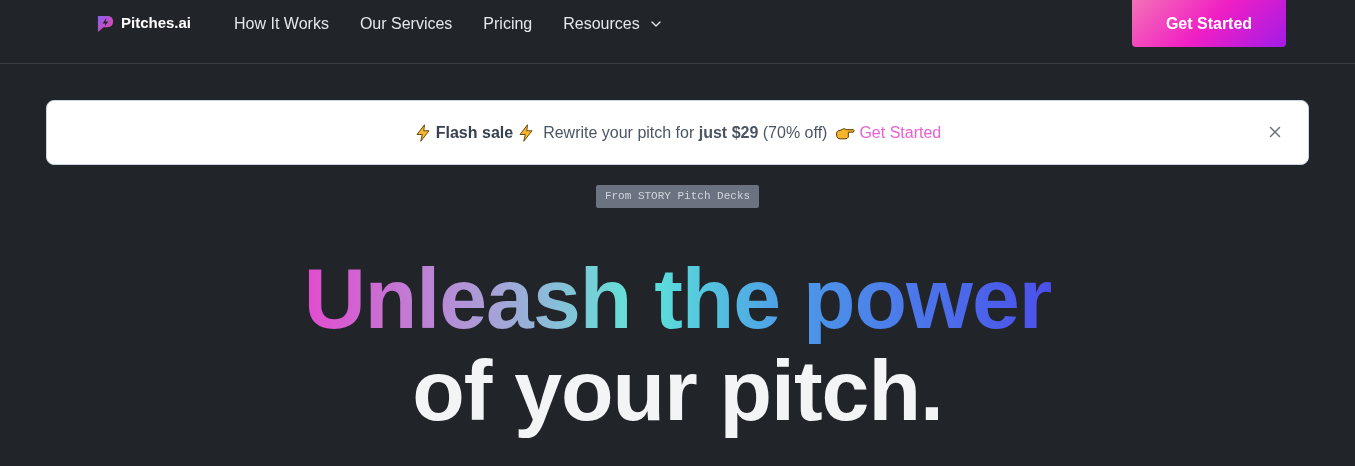  I want to click on brand-name: Pitches.ai, so click(156, 23).